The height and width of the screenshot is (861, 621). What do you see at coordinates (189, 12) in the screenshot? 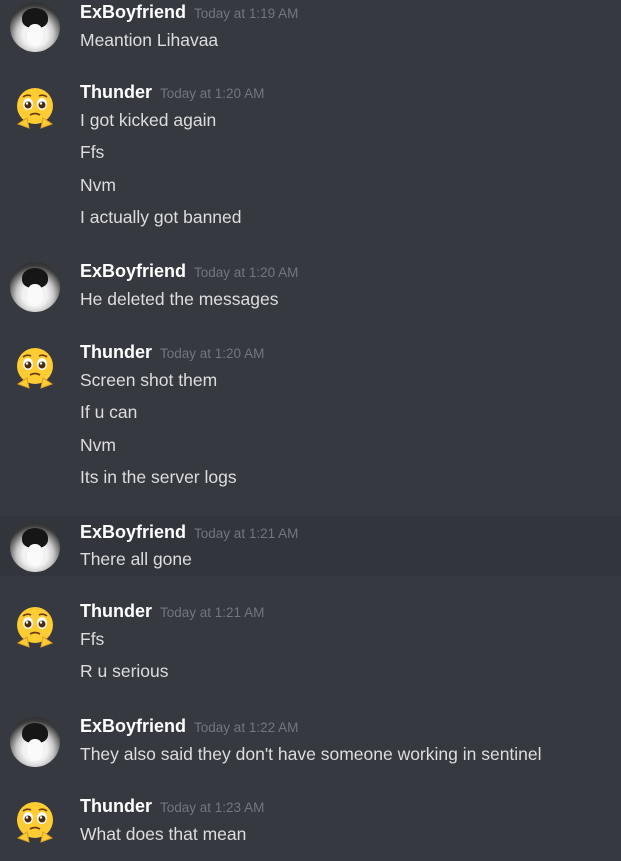
I see `message-header: ExBoyfriend Today at 1:19 AM` at bounding box center [189, 12].